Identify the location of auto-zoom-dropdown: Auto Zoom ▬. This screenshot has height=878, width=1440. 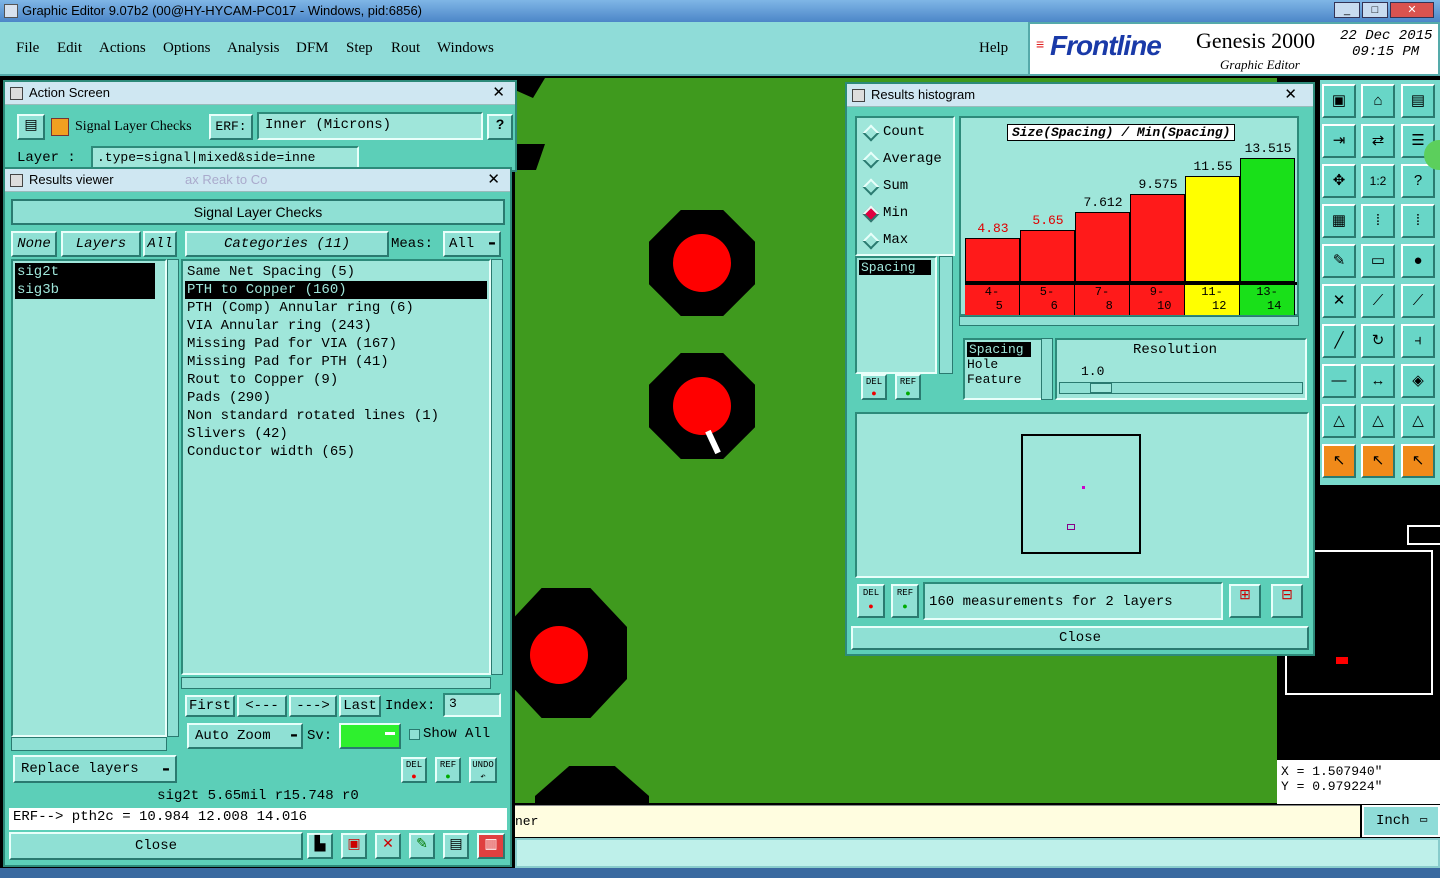
(245, 736).